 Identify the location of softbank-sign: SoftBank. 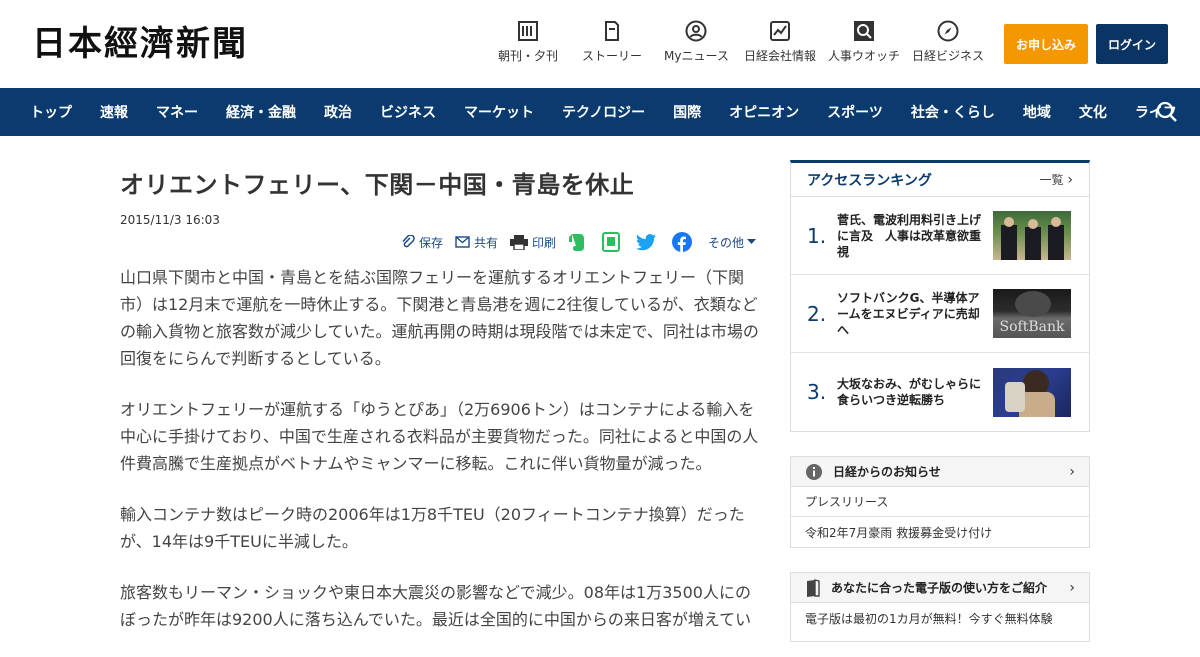
(1032, 327).